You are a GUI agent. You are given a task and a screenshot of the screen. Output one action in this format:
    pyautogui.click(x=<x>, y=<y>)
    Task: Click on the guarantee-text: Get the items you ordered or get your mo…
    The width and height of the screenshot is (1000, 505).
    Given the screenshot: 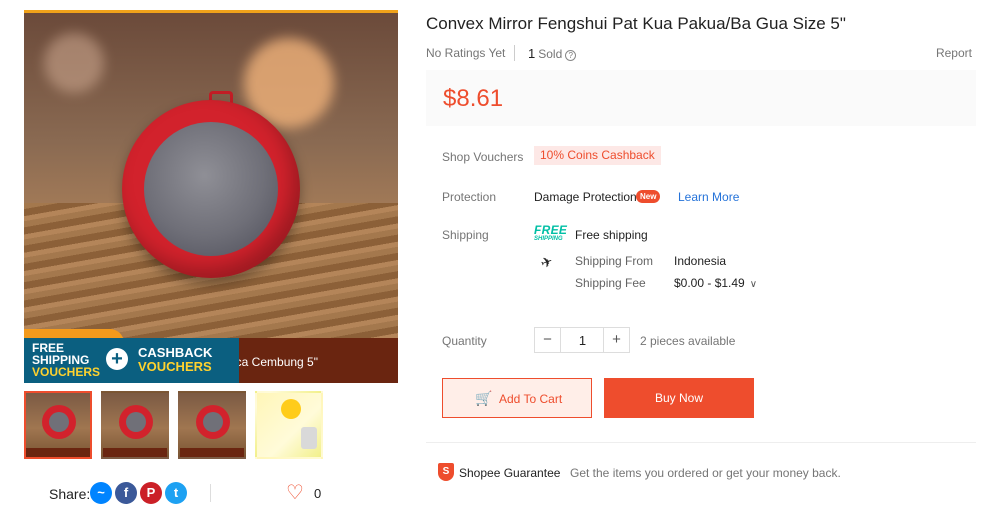 What is the action you would take?
    pyautogui.click(x=705, y=473)
    